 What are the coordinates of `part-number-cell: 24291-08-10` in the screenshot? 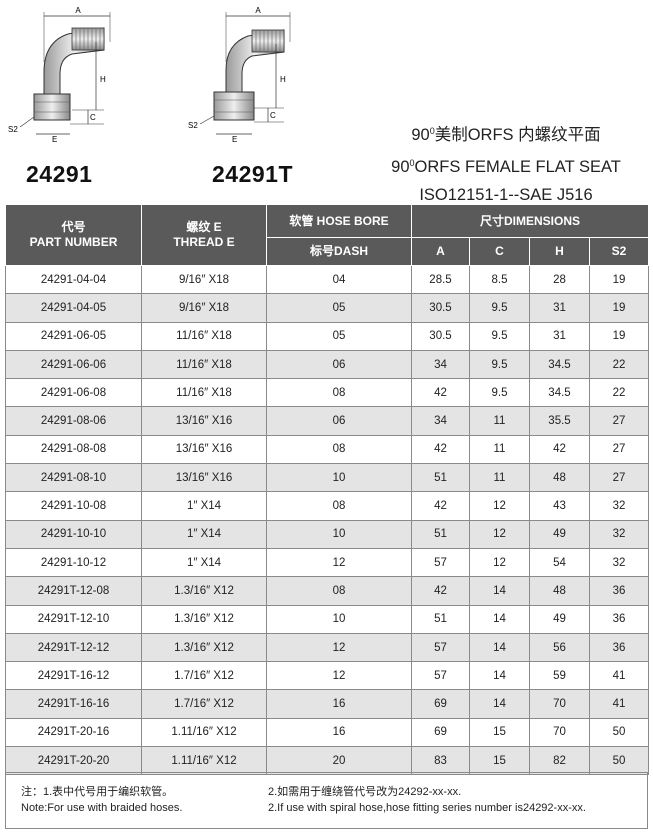 It's located at (73, 478).